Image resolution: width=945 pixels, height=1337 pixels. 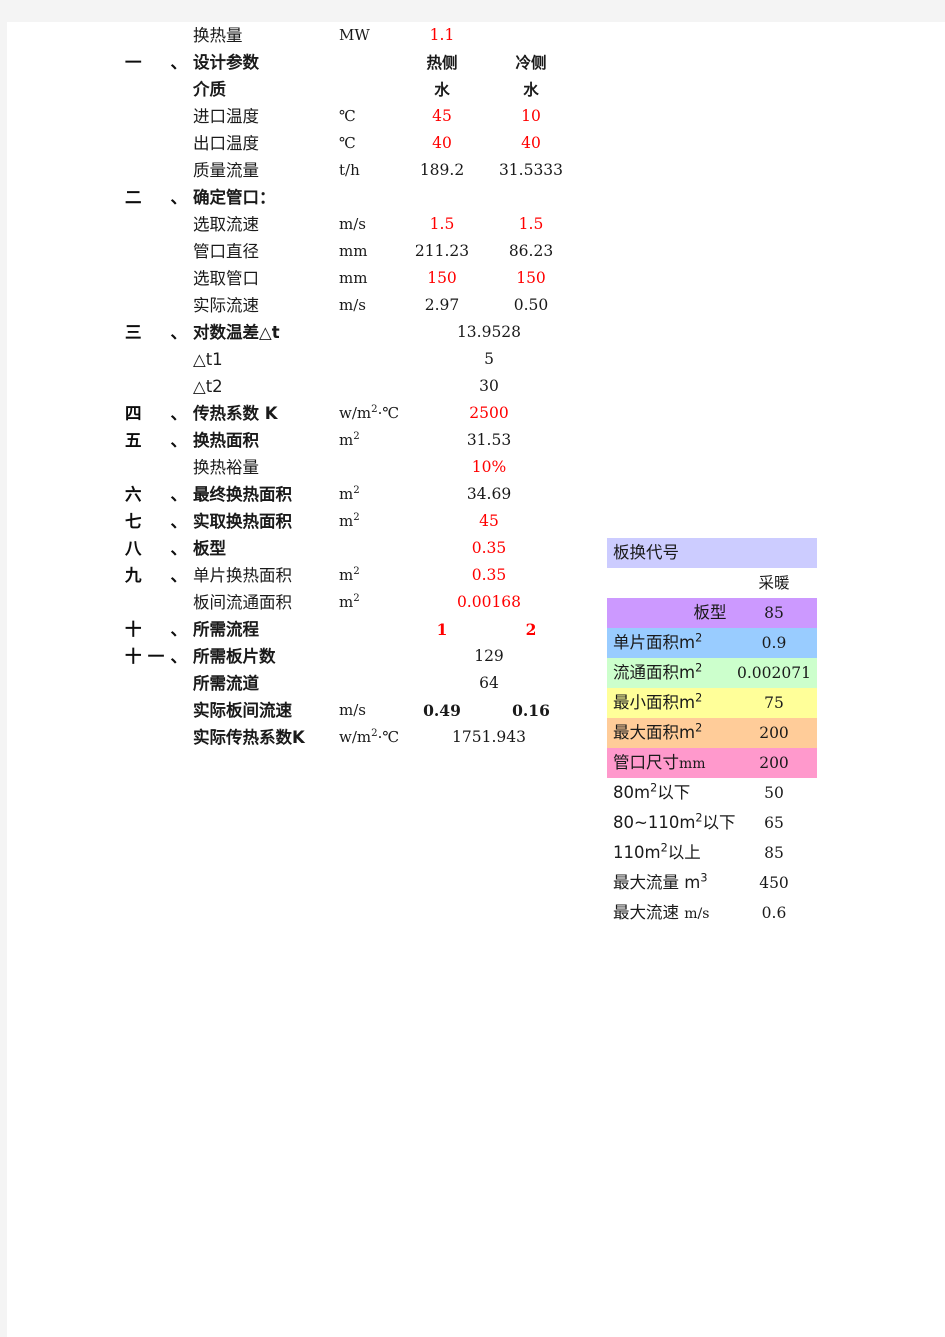 What do you see at coordinates (317, 251) in the screenshot?
I see `sheet-row: 管口直径 mm 211.23 86.23` at bounding box center [317, 251].